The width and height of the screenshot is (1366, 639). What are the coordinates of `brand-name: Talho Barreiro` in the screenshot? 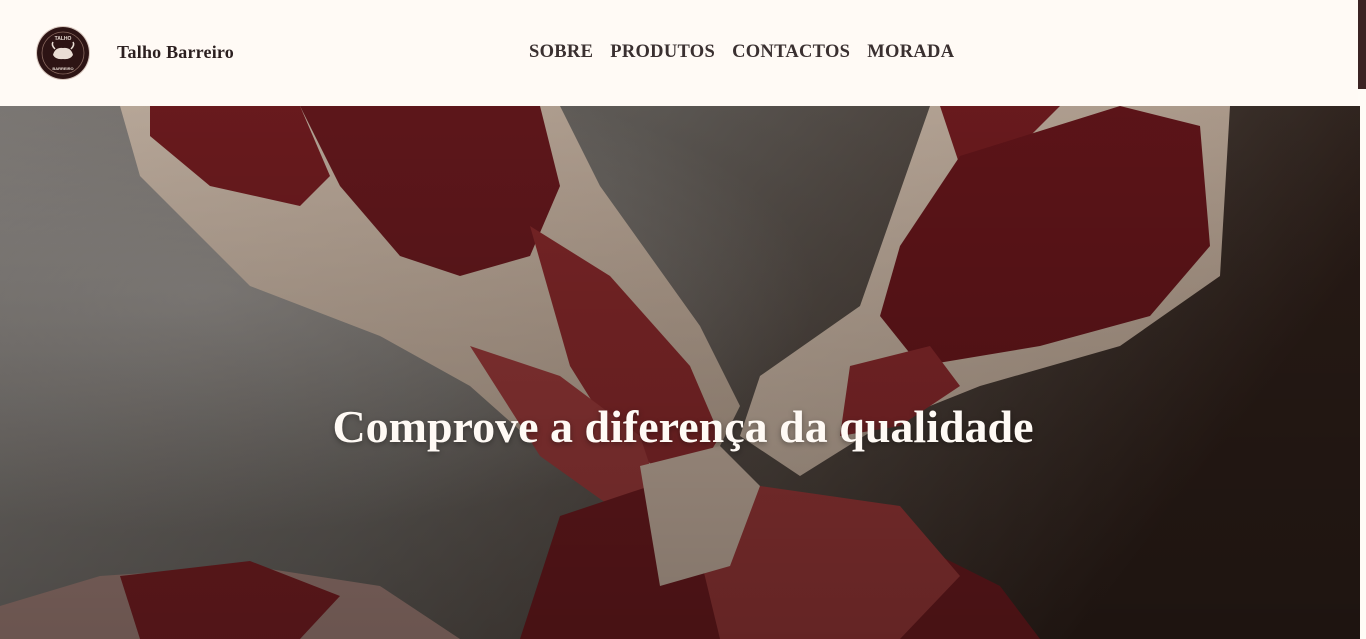 It's located at (175, 52).